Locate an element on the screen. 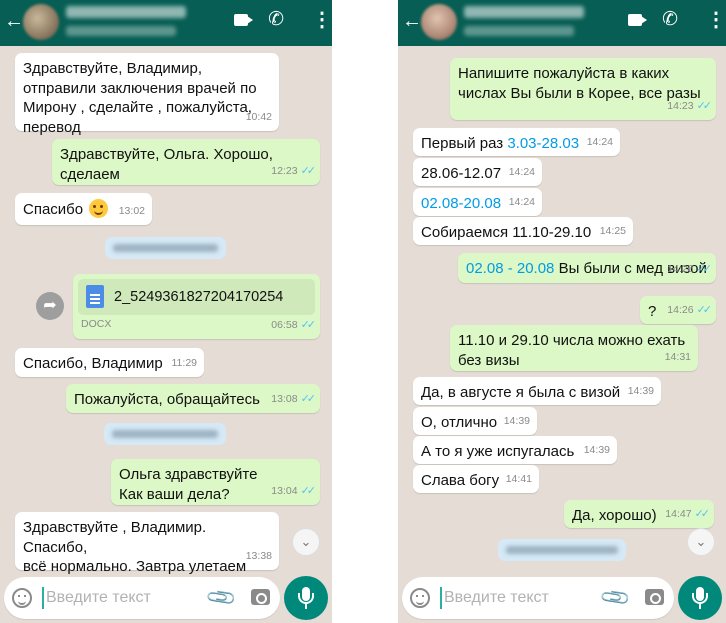  message-meta: 14:23 ✓✓ is located at coordinates (690, 107).